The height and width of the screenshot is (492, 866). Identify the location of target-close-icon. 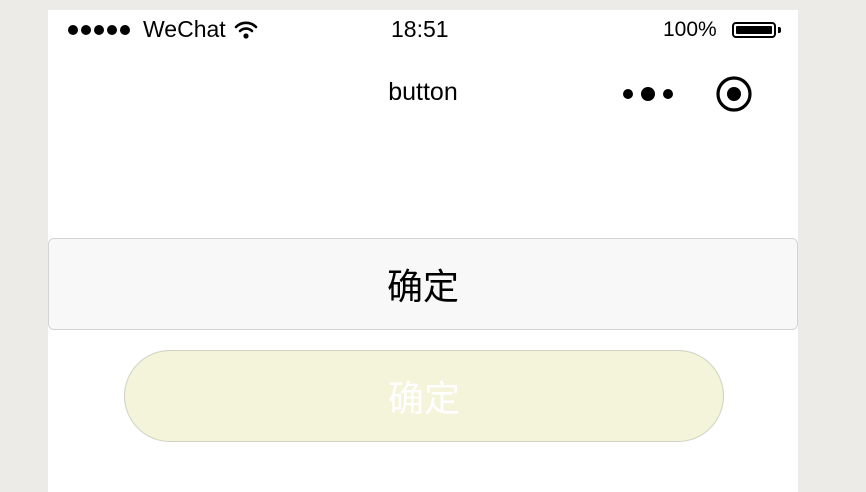
(734, 94).